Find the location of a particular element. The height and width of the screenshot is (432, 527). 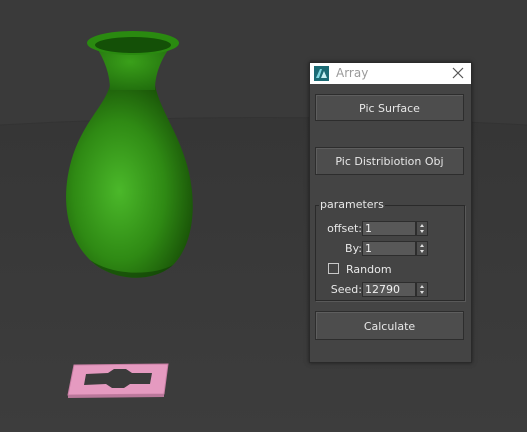

offset-spinner: 1 is located at coordinates (395, 228).